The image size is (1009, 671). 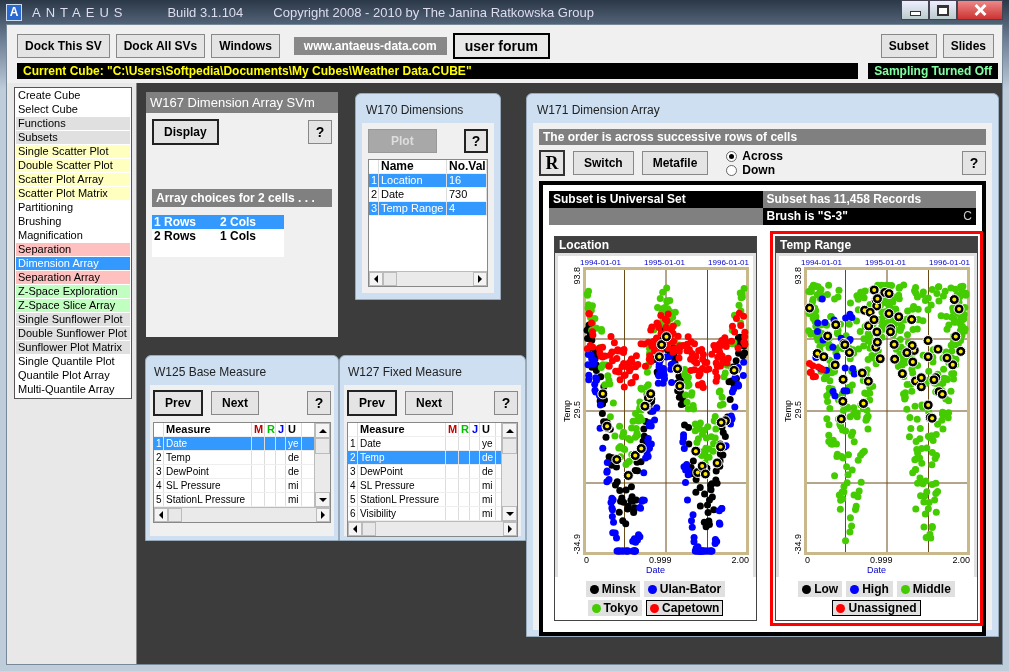 What do you see at coordinates (467, 166) in the screenshot?
I see `column-header: No.Val` at bounding box center [467, 166].